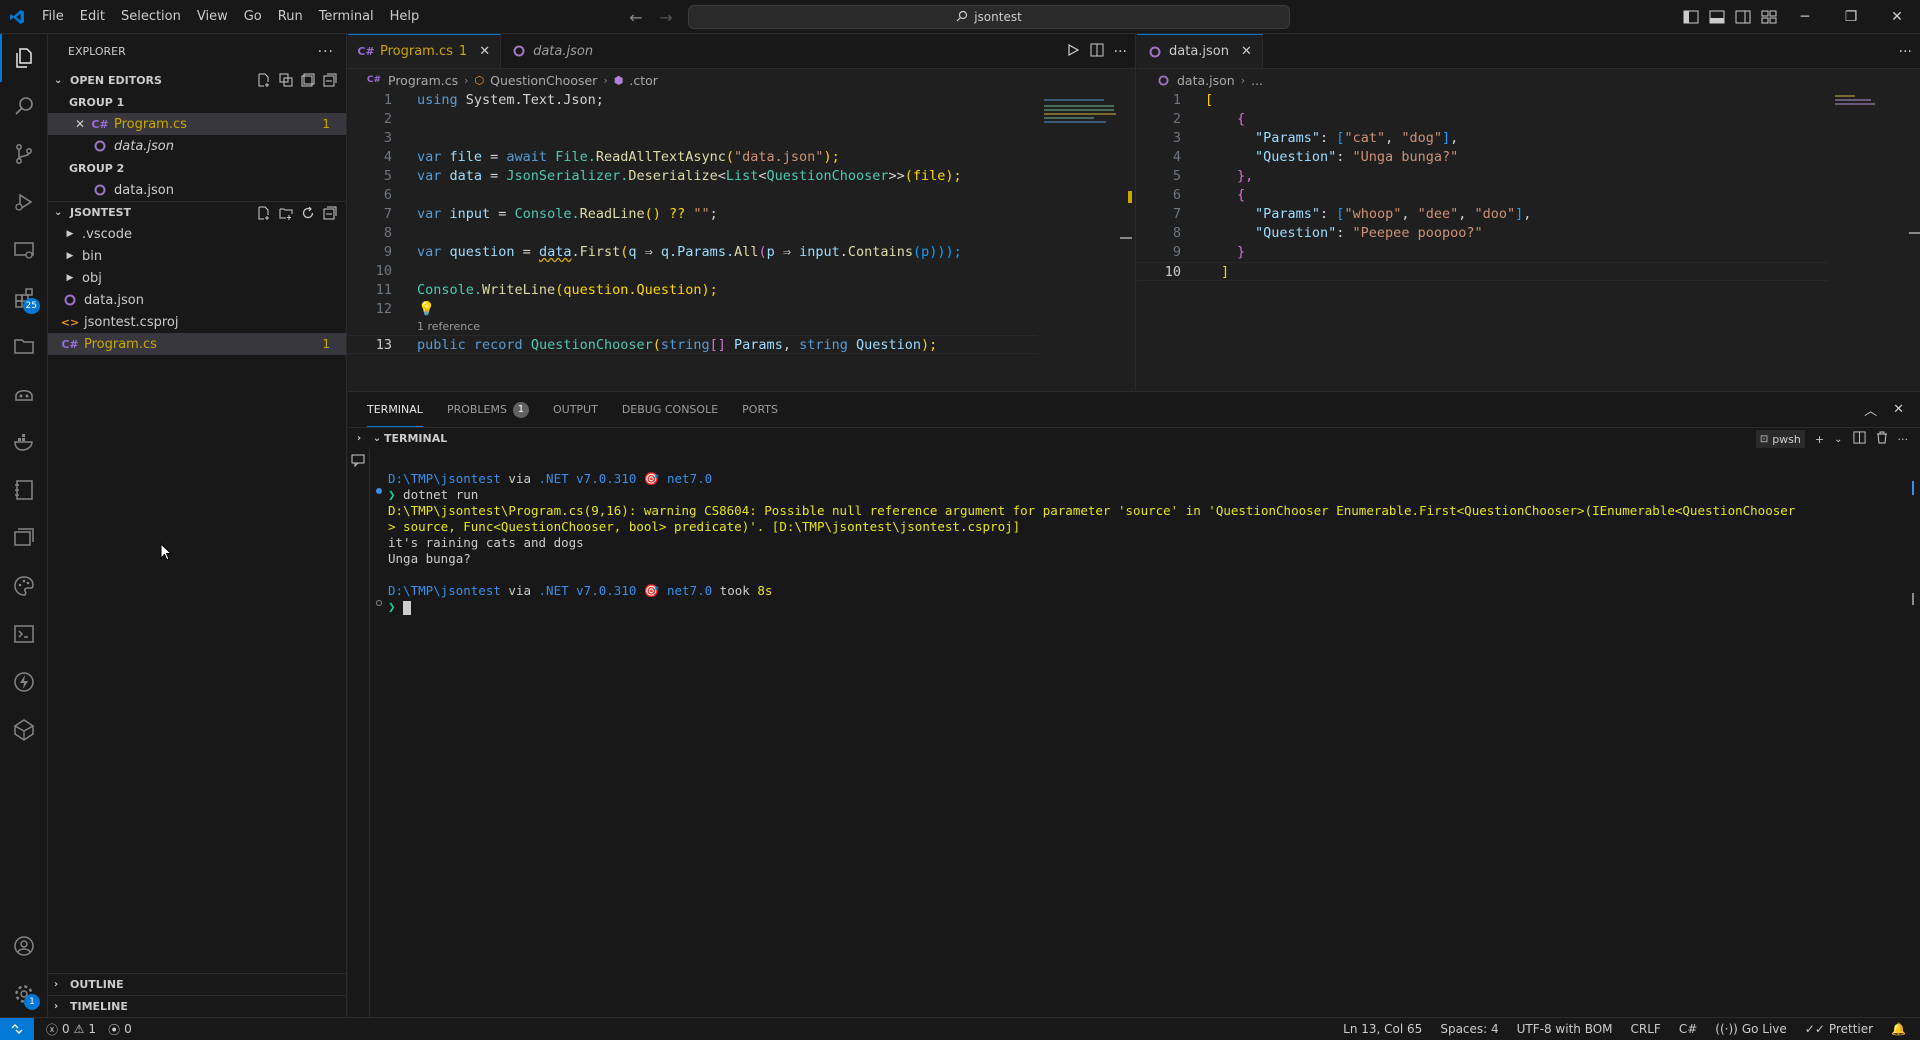 Image resolution: width=1920 pixels, height=1040 pixels. I want to click on new-folder-icon, so click(286, 213).